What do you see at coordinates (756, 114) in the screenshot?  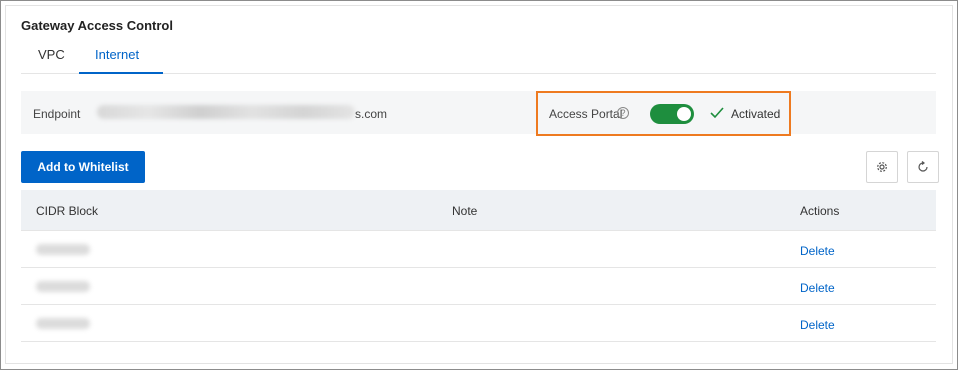 I see `access-portal-status: Activated` at bounding box center [756, 114].